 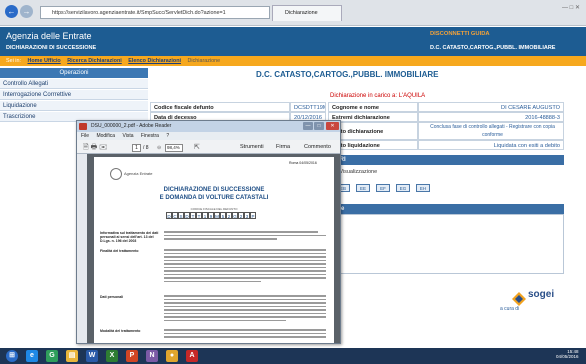 What do you see at coordinates (119, 251) in the screenshot?
I see `pdf-section-finalita: Finalità del trattamento` at bounding box center [119, 251].